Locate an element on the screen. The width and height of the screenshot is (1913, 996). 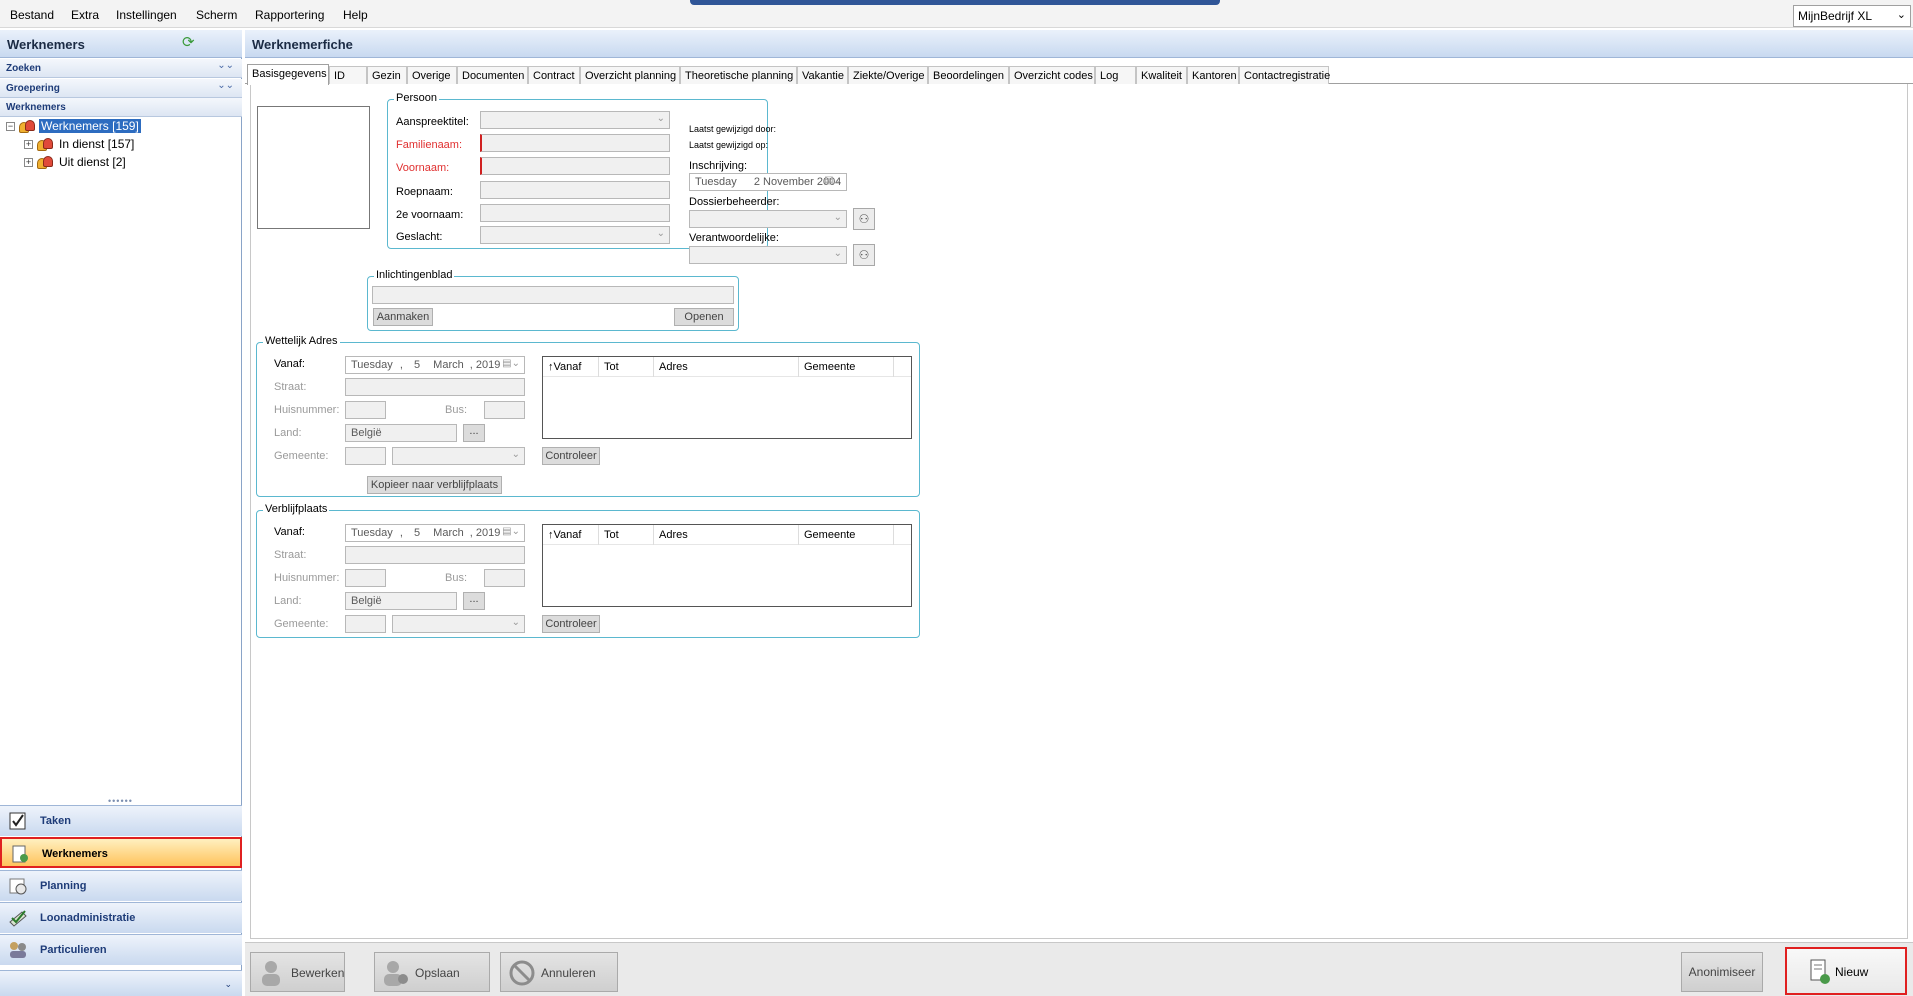
tab-id: ID is located at coordinates (348, 75).